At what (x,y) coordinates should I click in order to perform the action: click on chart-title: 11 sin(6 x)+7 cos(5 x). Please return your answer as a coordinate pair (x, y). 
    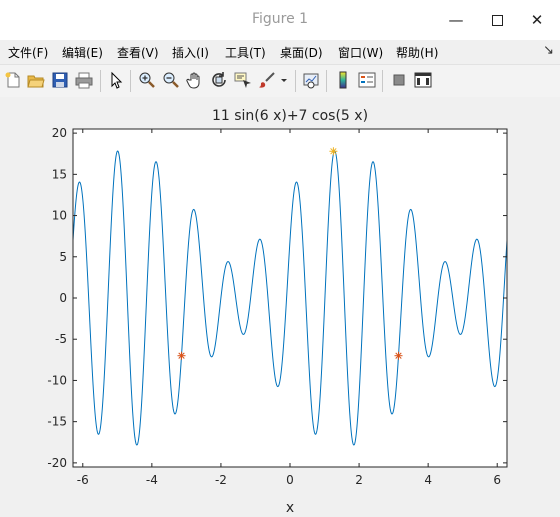
    Looking at the image, I should click on (290, 116).